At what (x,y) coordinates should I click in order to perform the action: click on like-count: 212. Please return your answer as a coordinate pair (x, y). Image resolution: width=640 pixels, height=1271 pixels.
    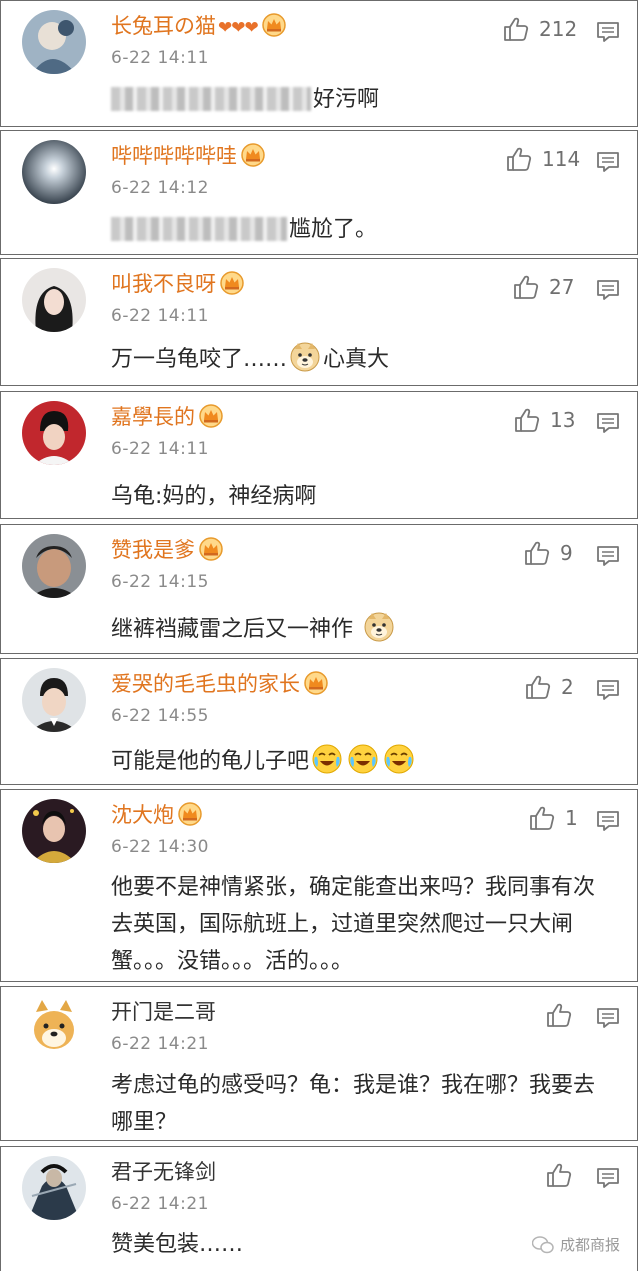
    Looking at the image, I should click on (558, 29).